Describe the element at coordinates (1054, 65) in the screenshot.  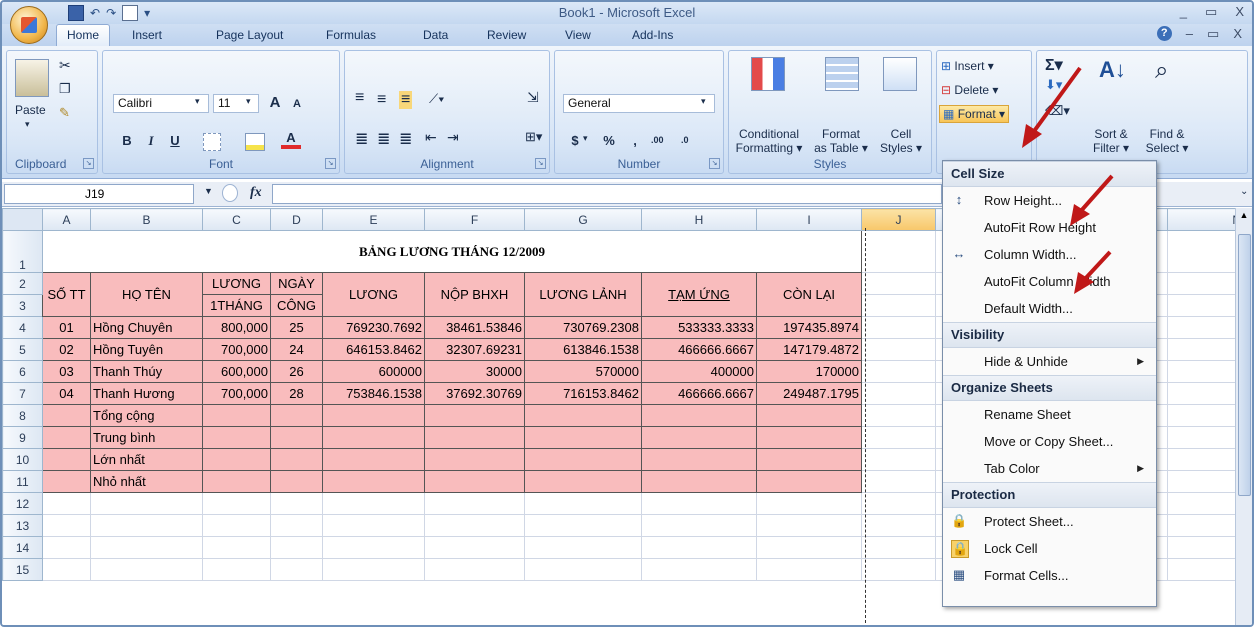
I see `autosum-icon: Σ▾` at that location.